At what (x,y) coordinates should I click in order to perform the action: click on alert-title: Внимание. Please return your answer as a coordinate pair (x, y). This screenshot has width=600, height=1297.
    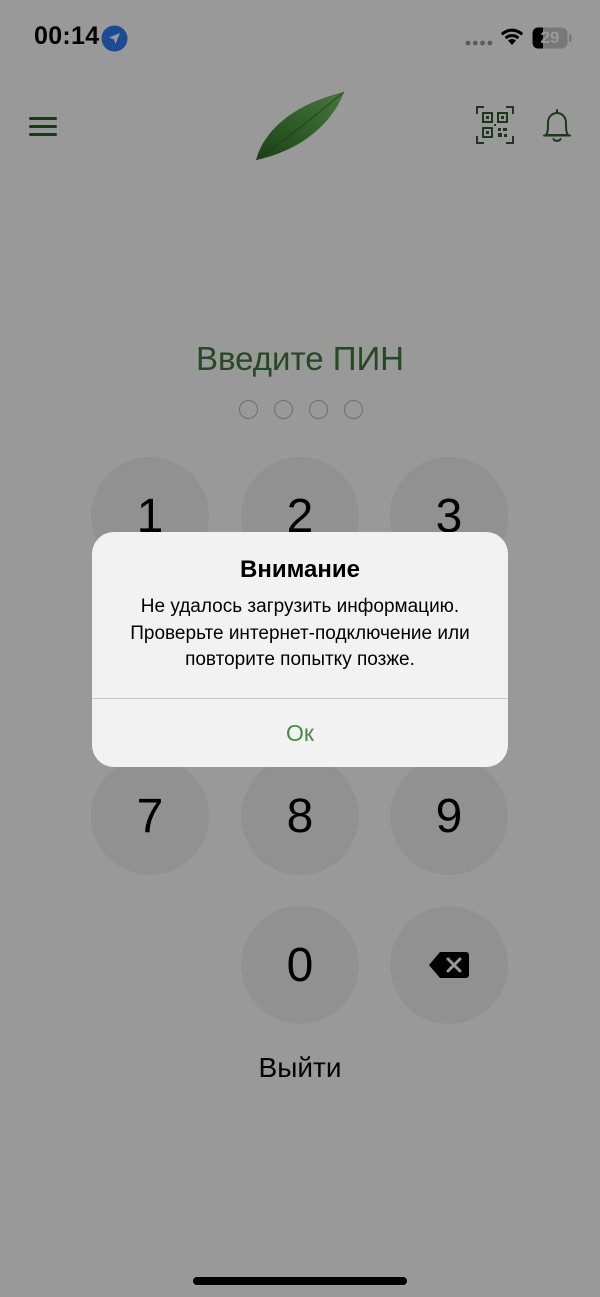
    Looking at the image, I should click on (300, 569).